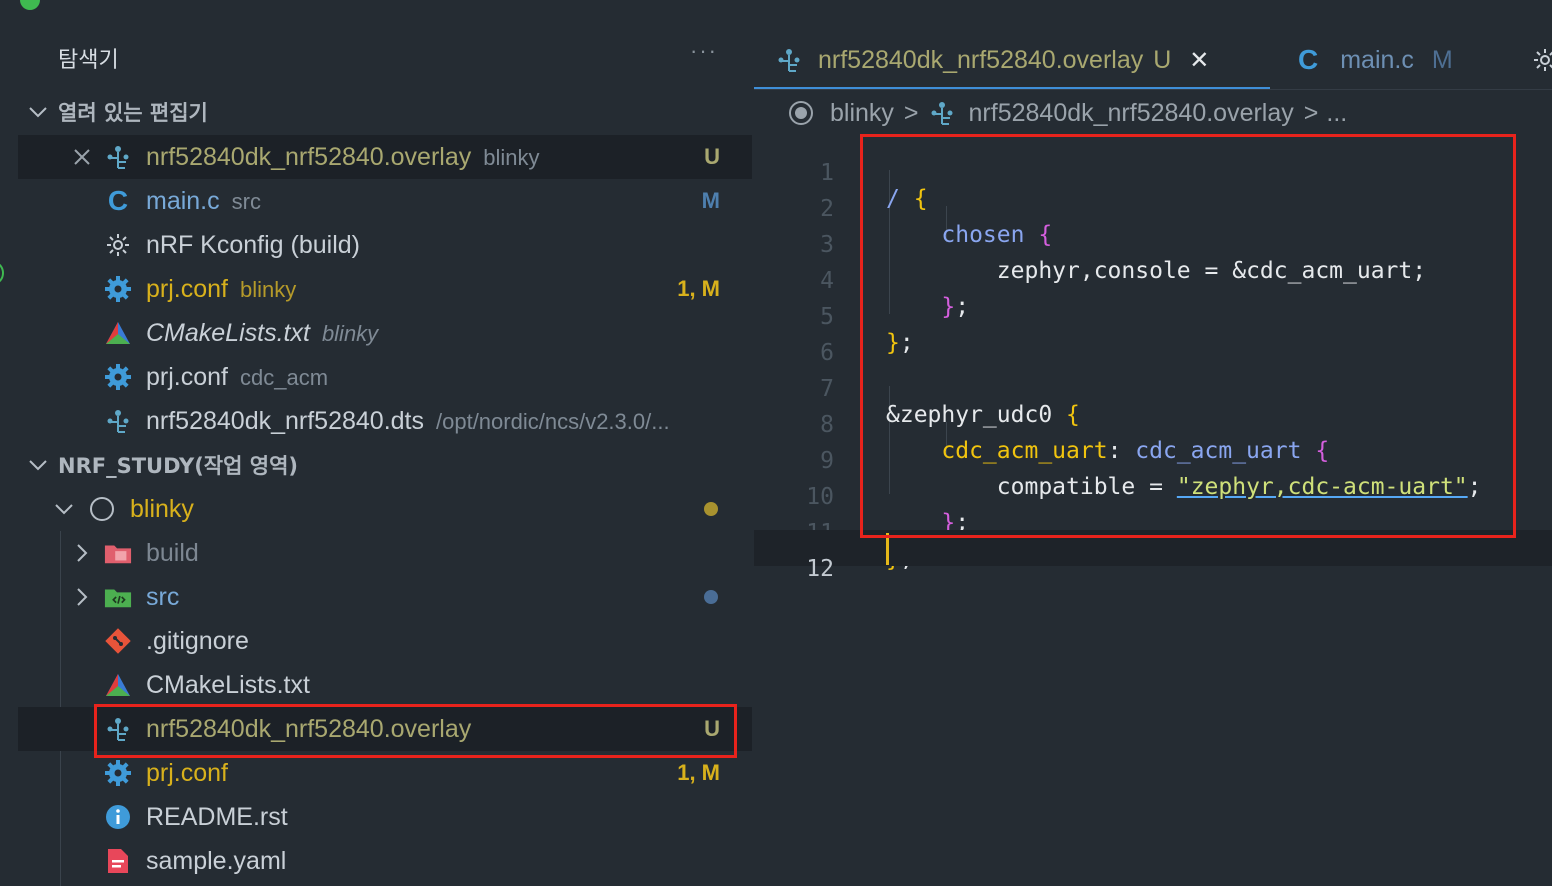  What do you see at coordinates (133, 113) in the screenshot?
I see `open-editors-title: 열려 있는 편집기` at bounding box center [133, 113].